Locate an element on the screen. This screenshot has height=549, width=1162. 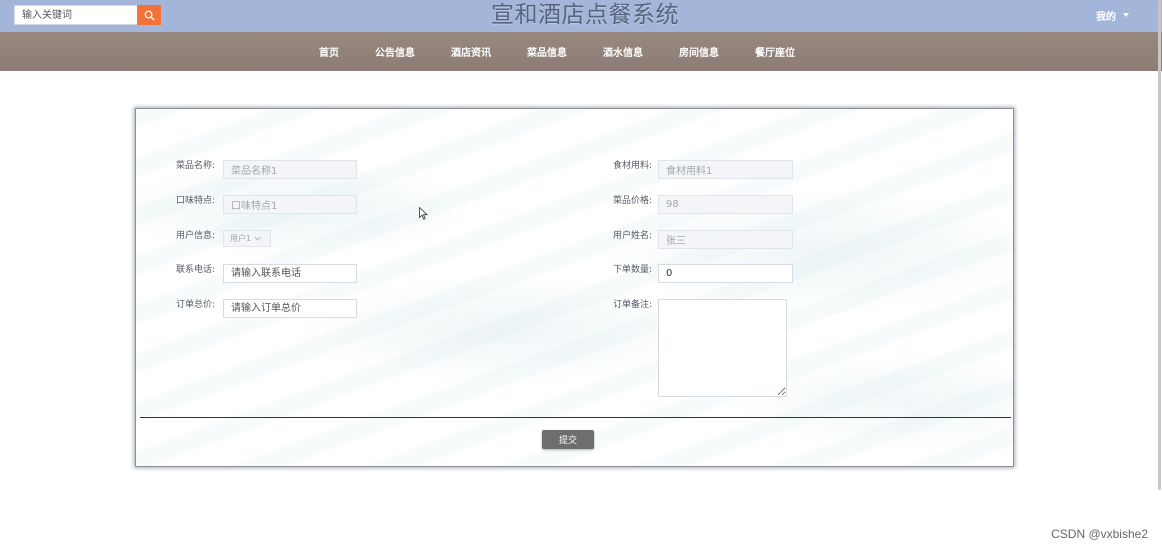
submit-button: 提交 is located at coordinates (568, 439).